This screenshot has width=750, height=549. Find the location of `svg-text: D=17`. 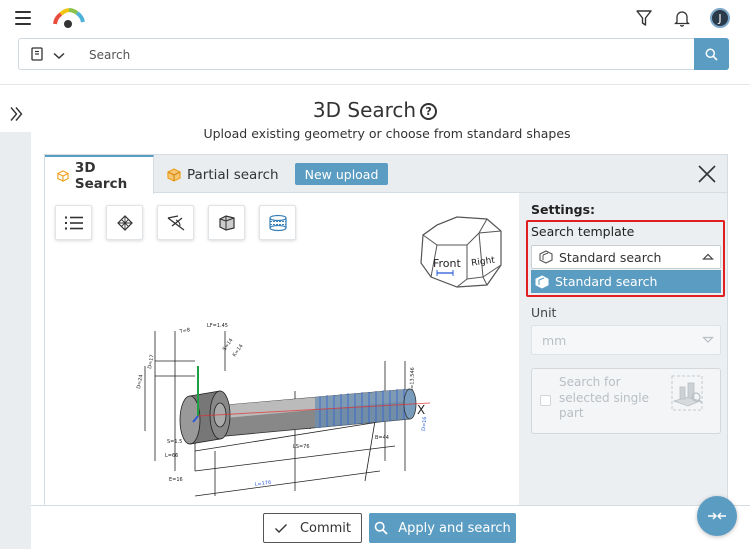

svg-text: D=17 is located at coordinates (151, 361).